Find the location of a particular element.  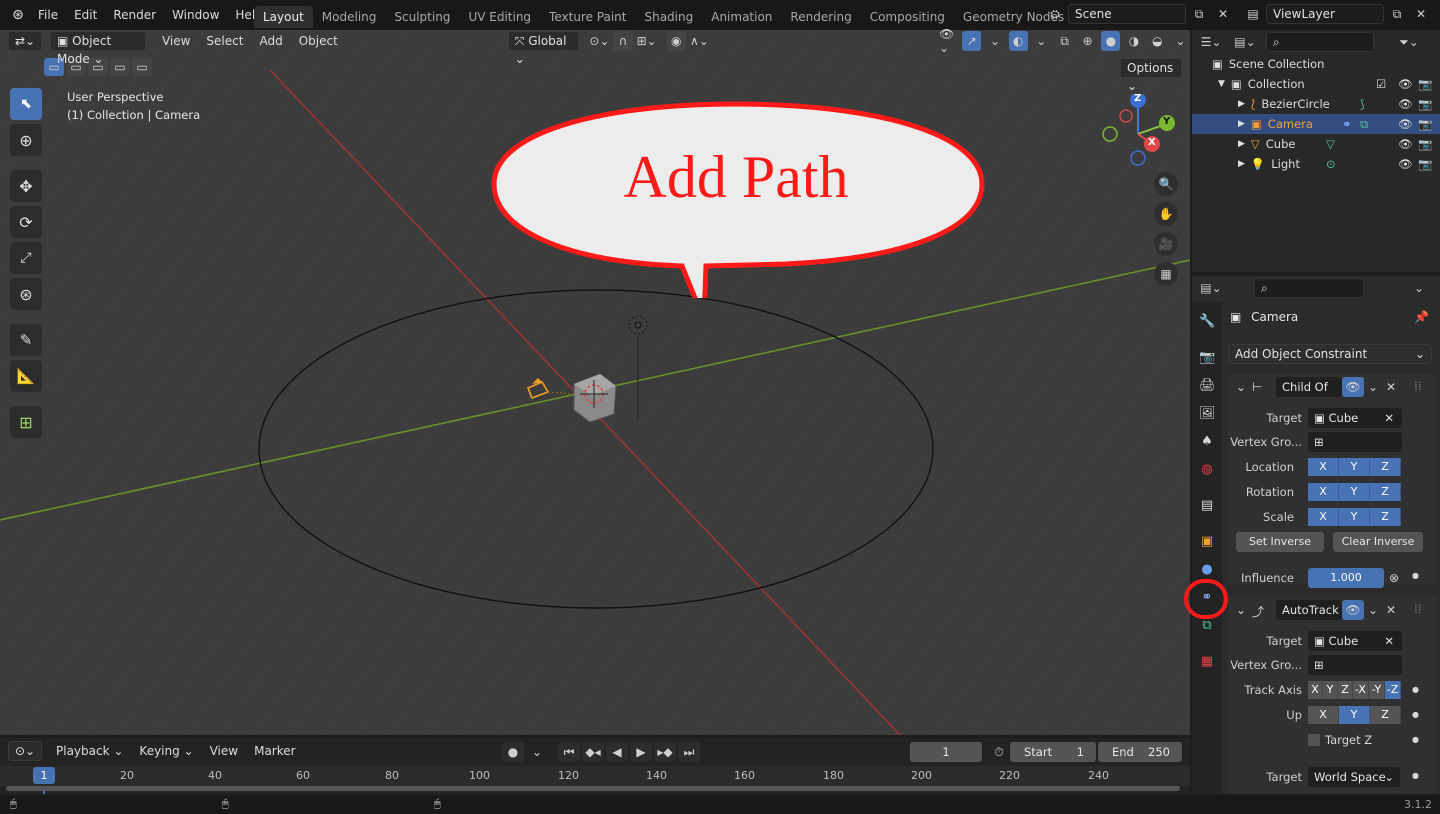

scale-axes-toggle: X Y Z is located at coordinates (1354, 517).